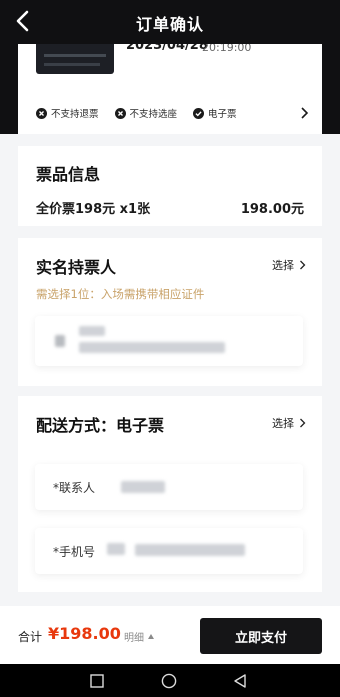 The width and height of the screenshot is (340, 697). I want to click on pay-now-button: 立即支付, so click(261, 636).